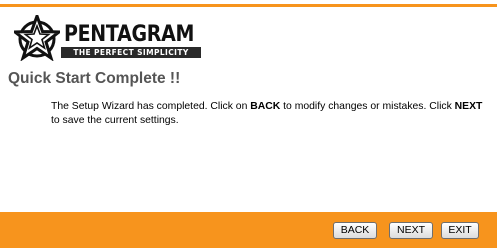  I want to click on brand-name: PENTAGRAM, so click(129, 34).